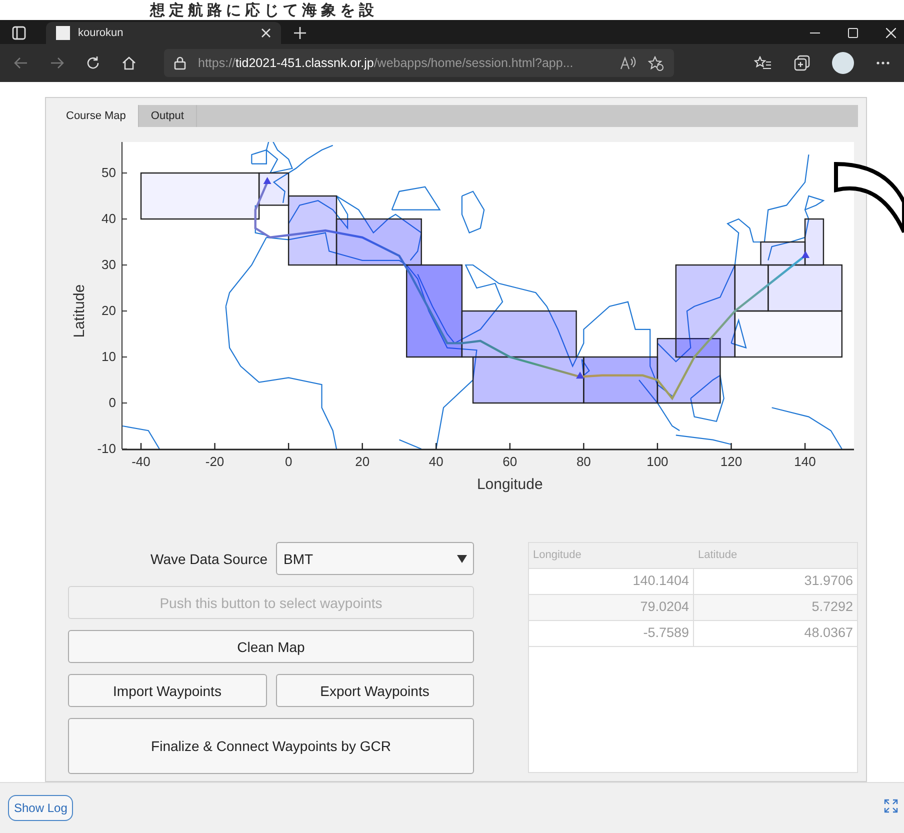 This screenshot has height=833, width=904. Describe the element at coordinates (891, 805) in the screenshot. I see `fullscreen-icon` at that location.